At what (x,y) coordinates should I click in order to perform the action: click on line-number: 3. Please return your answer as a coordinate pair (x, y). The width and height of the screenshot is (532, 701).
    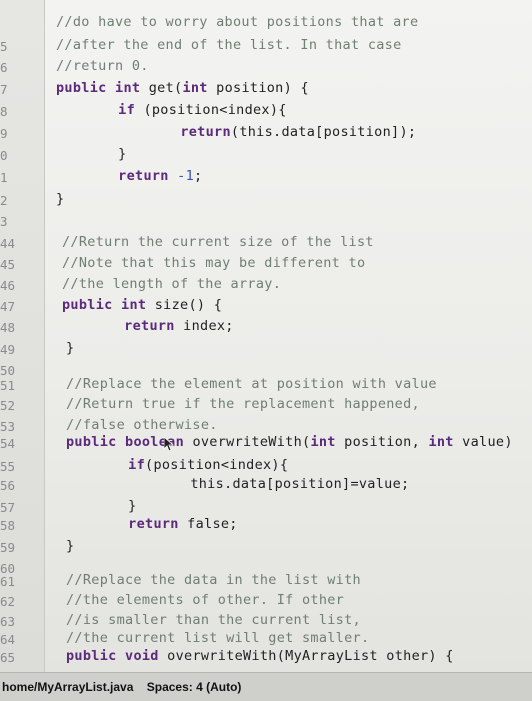
    Looking at the image, I should click on (4, 221).